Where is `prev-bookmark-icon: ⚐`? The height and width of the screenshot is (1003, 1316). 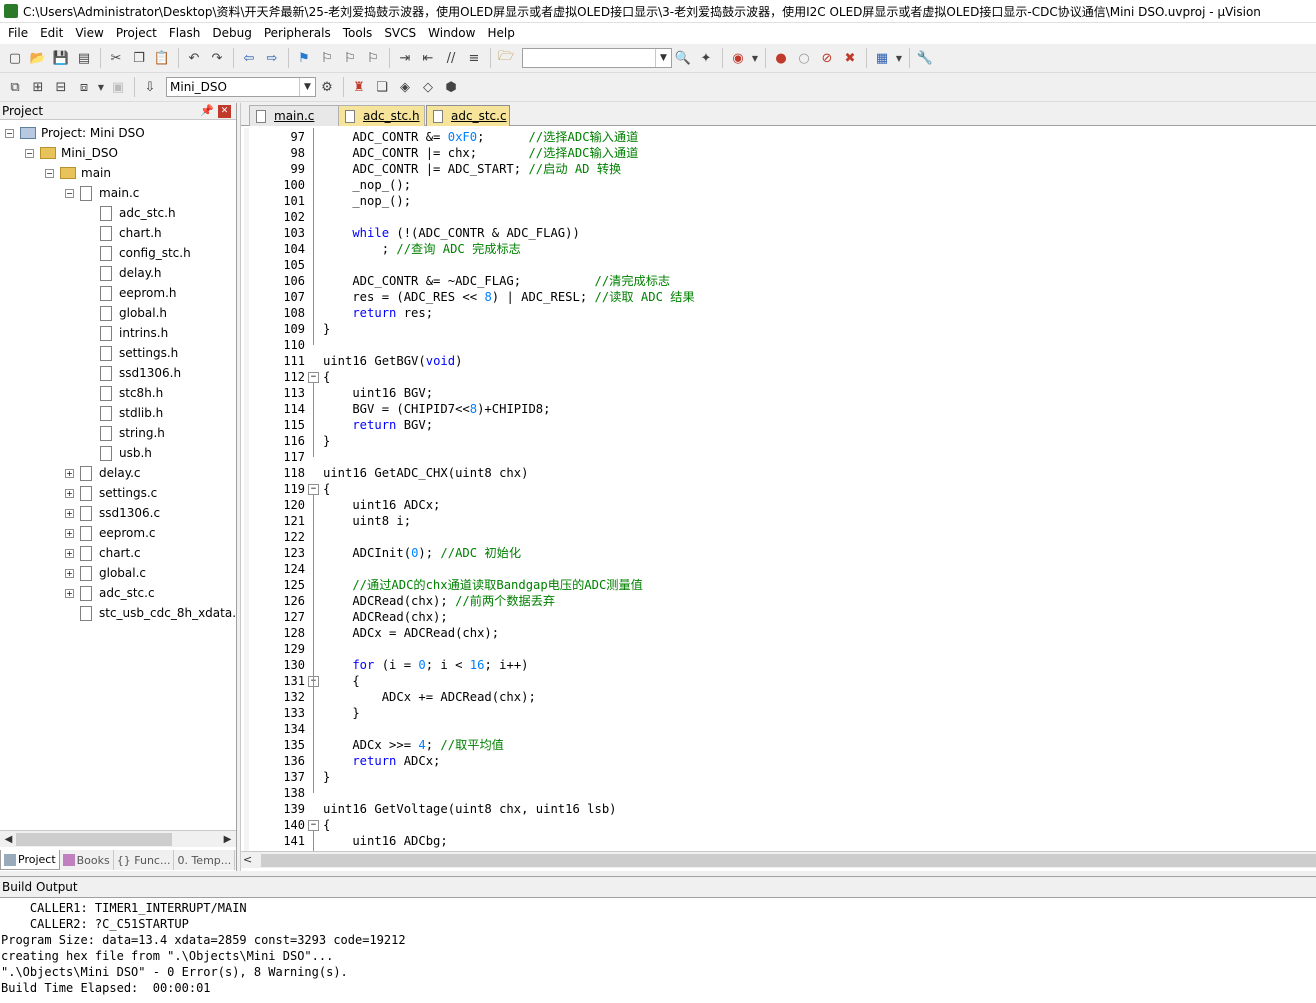
prev-bookmark-icon: ⚐ is located at coordinates (327, 58).